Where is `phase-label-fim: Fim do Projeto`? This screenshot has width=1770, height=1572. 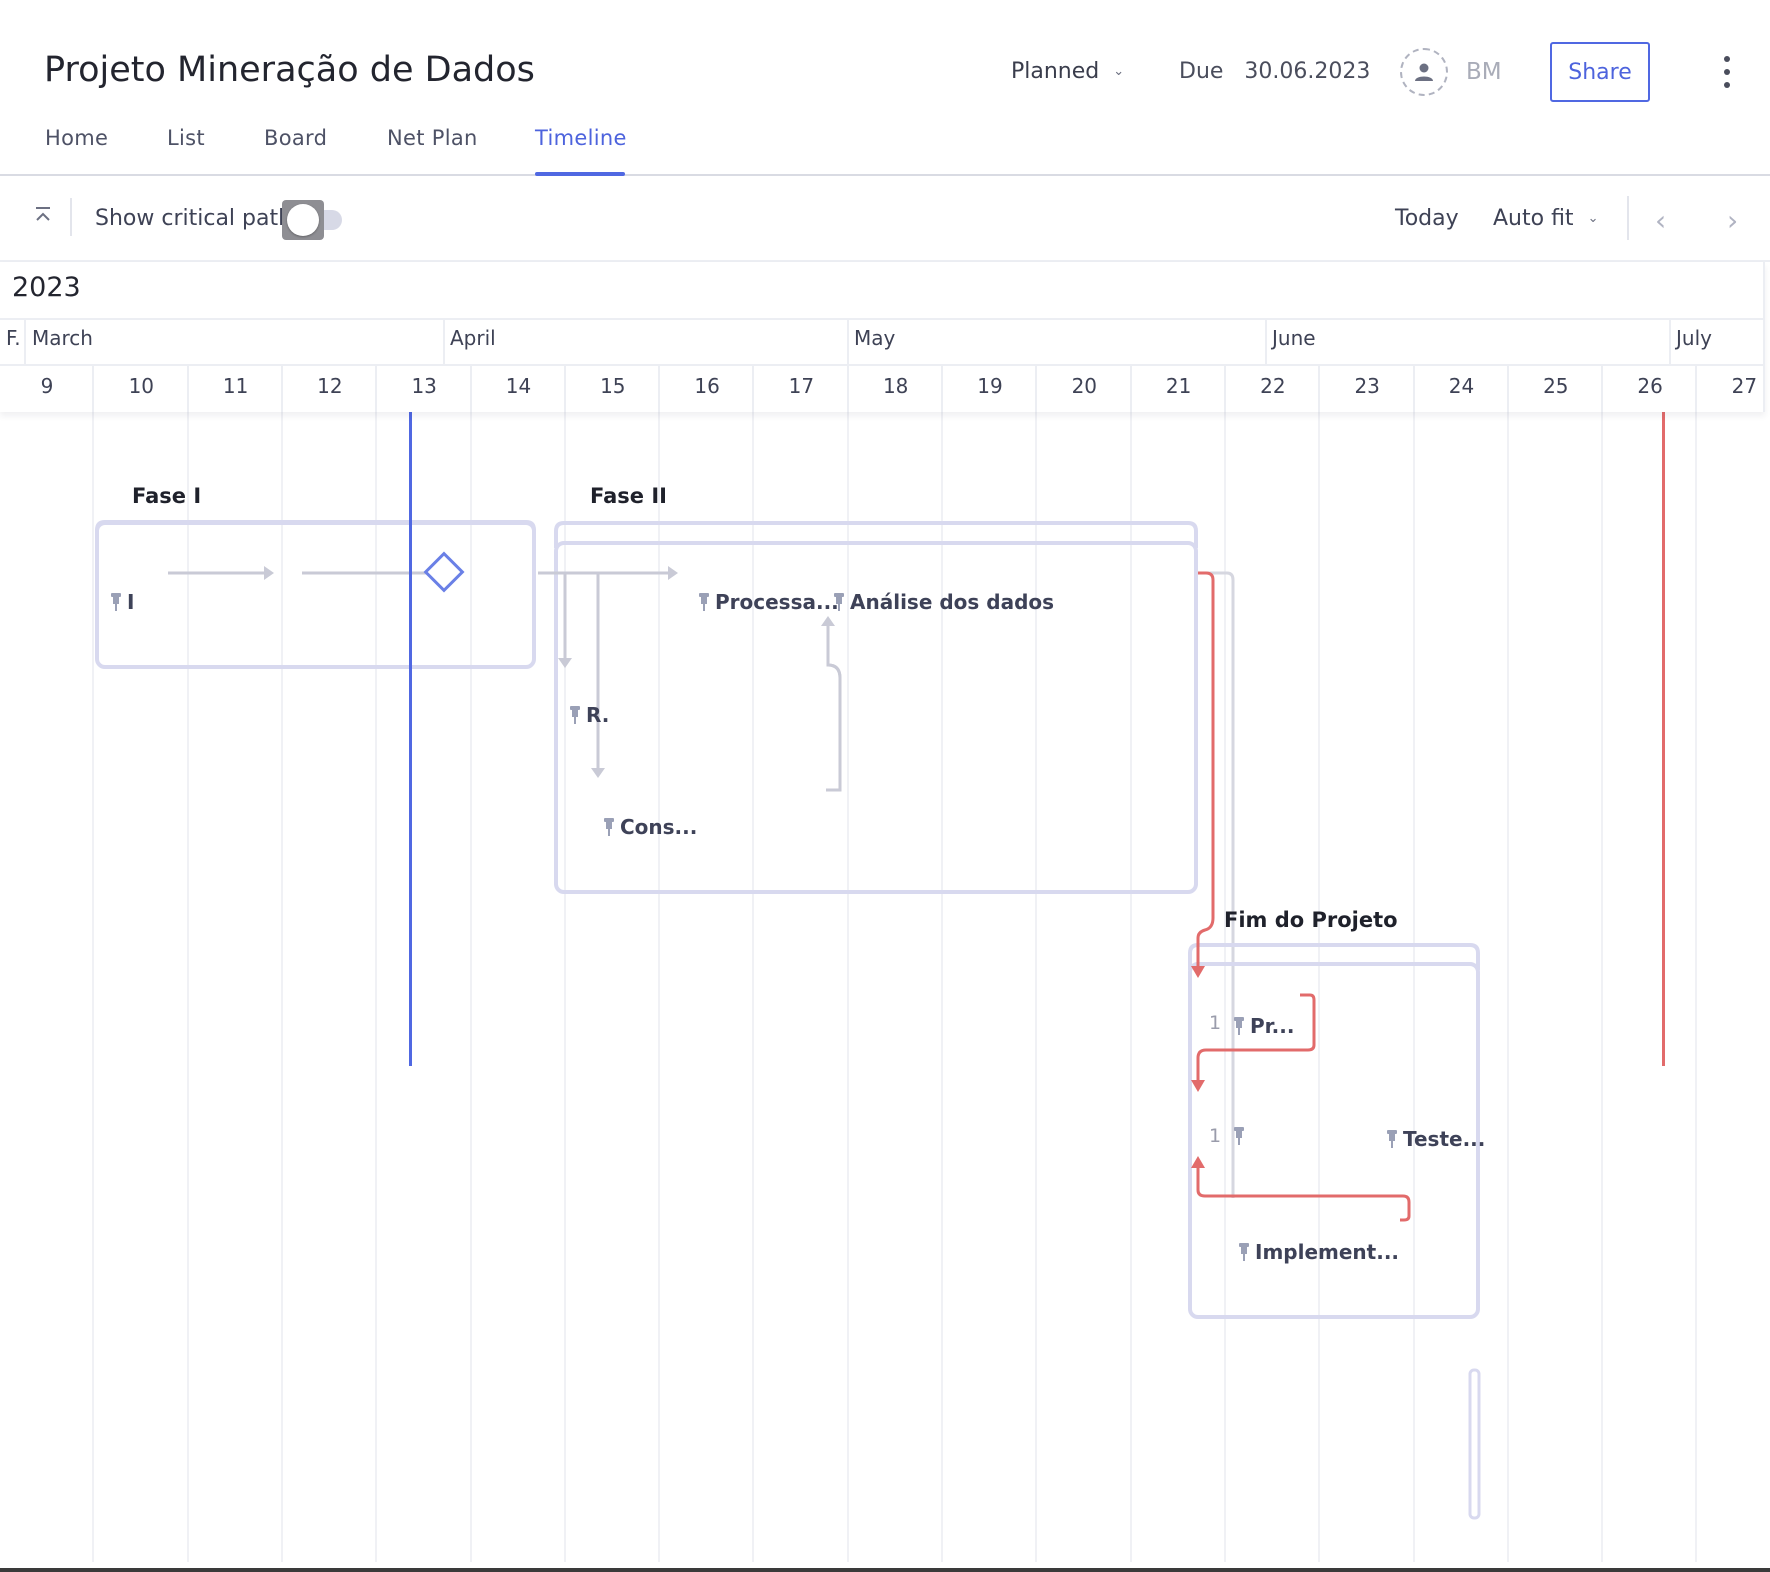
phase-label-fim: Fim do Projeto is located at coordinates (1311, 920).